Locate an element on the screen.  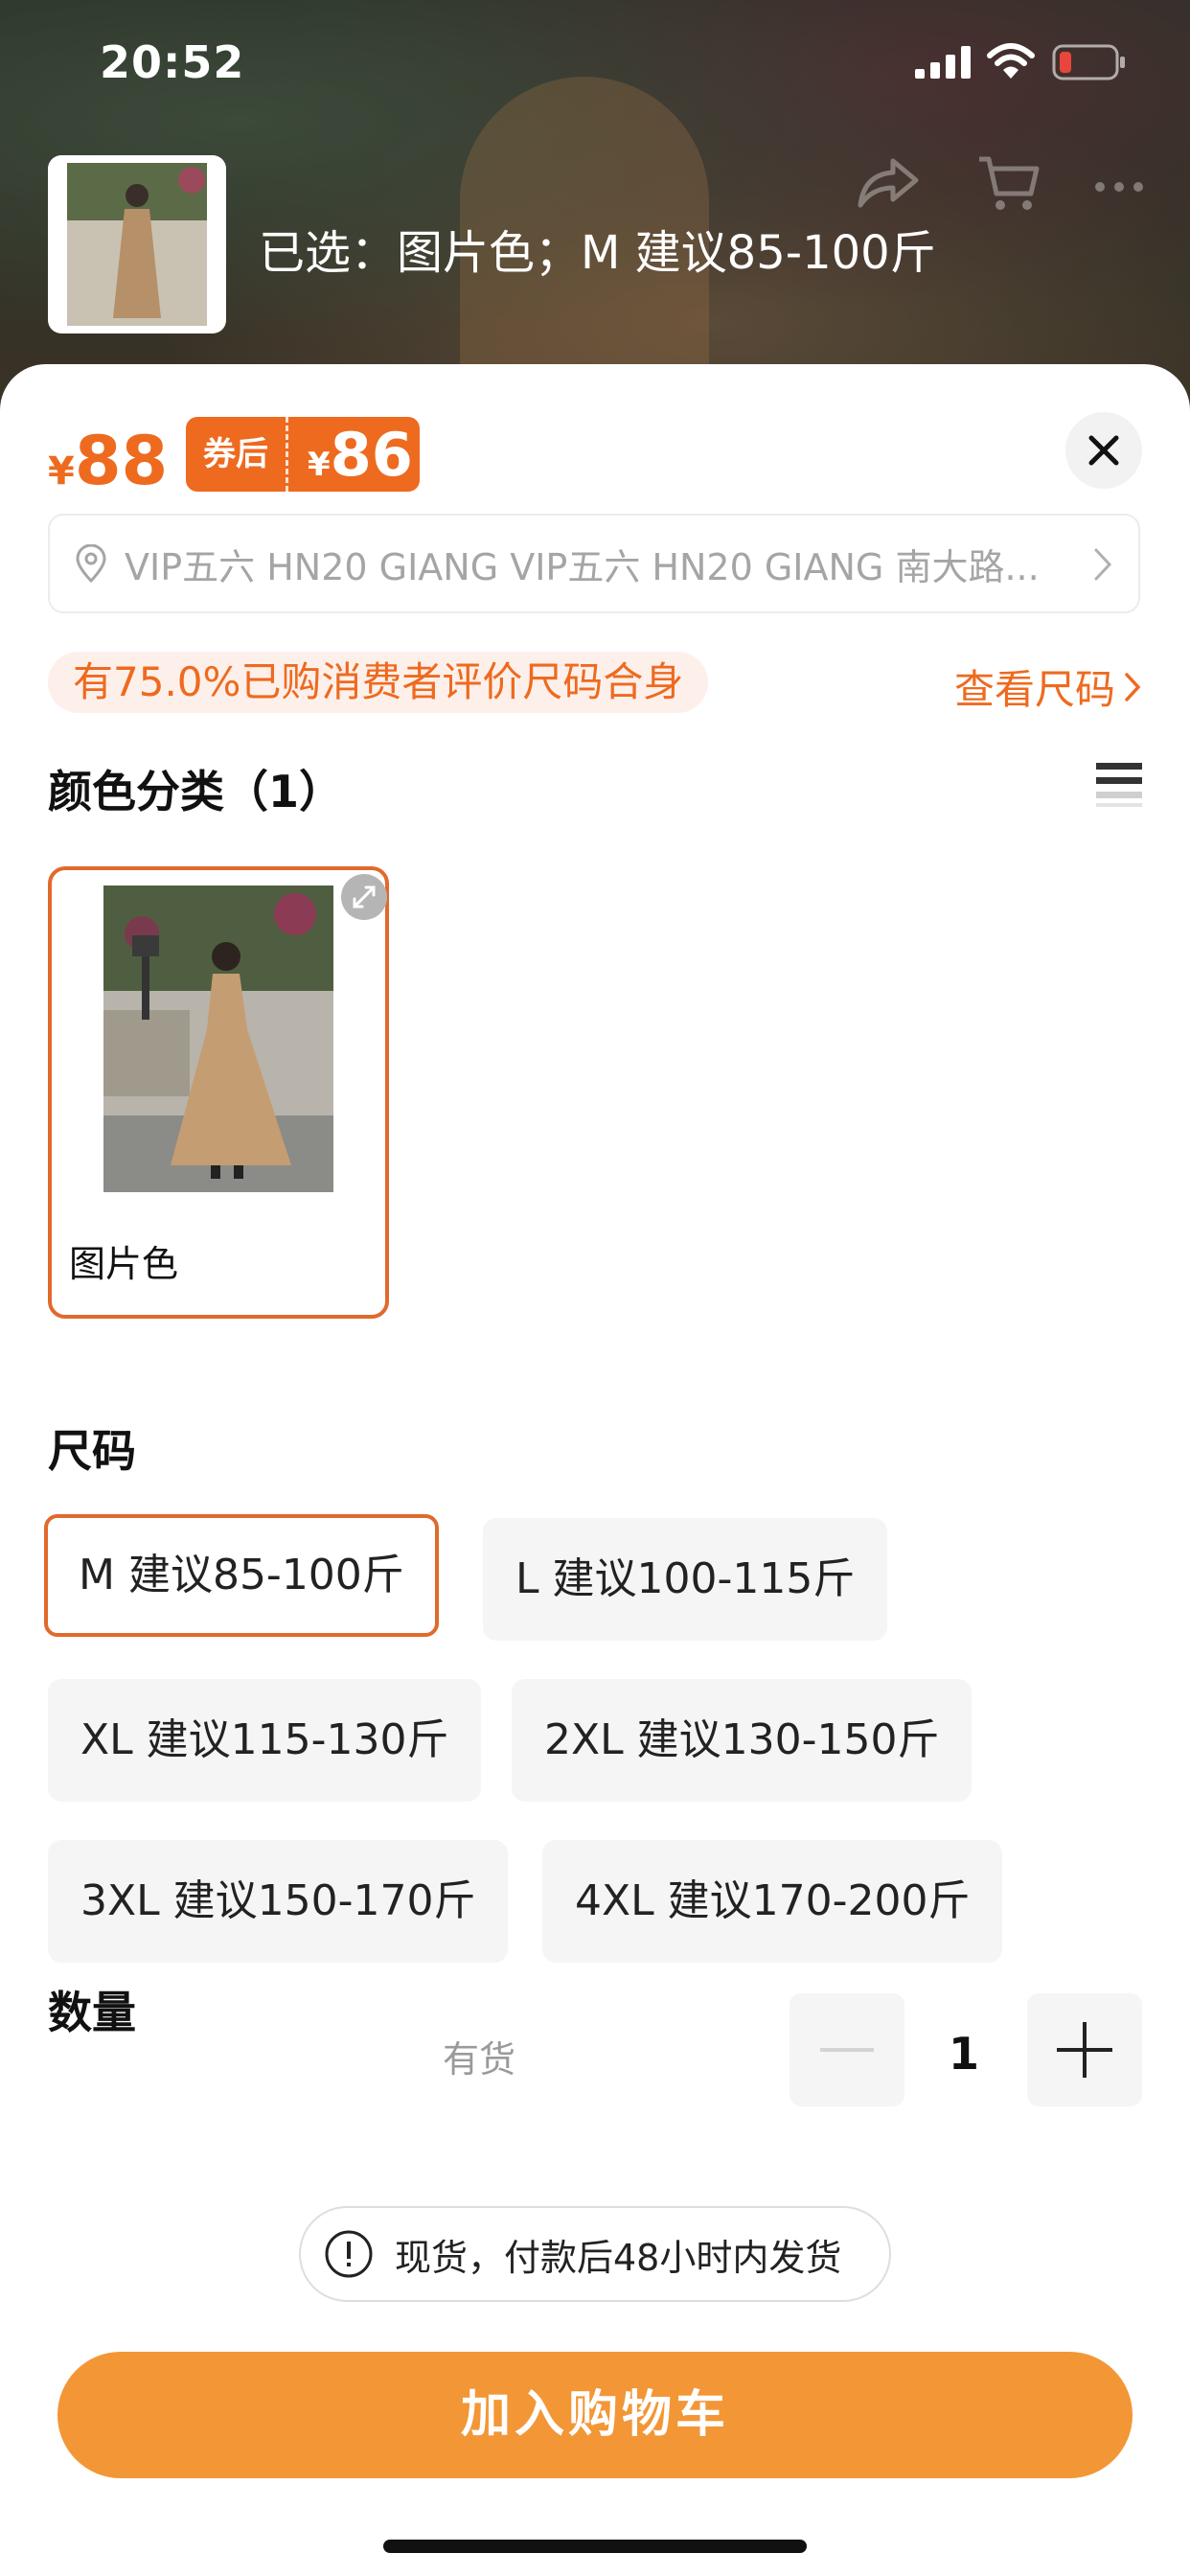
coupon-currency-symbol: ¥ is located at coordinates (319, 464).